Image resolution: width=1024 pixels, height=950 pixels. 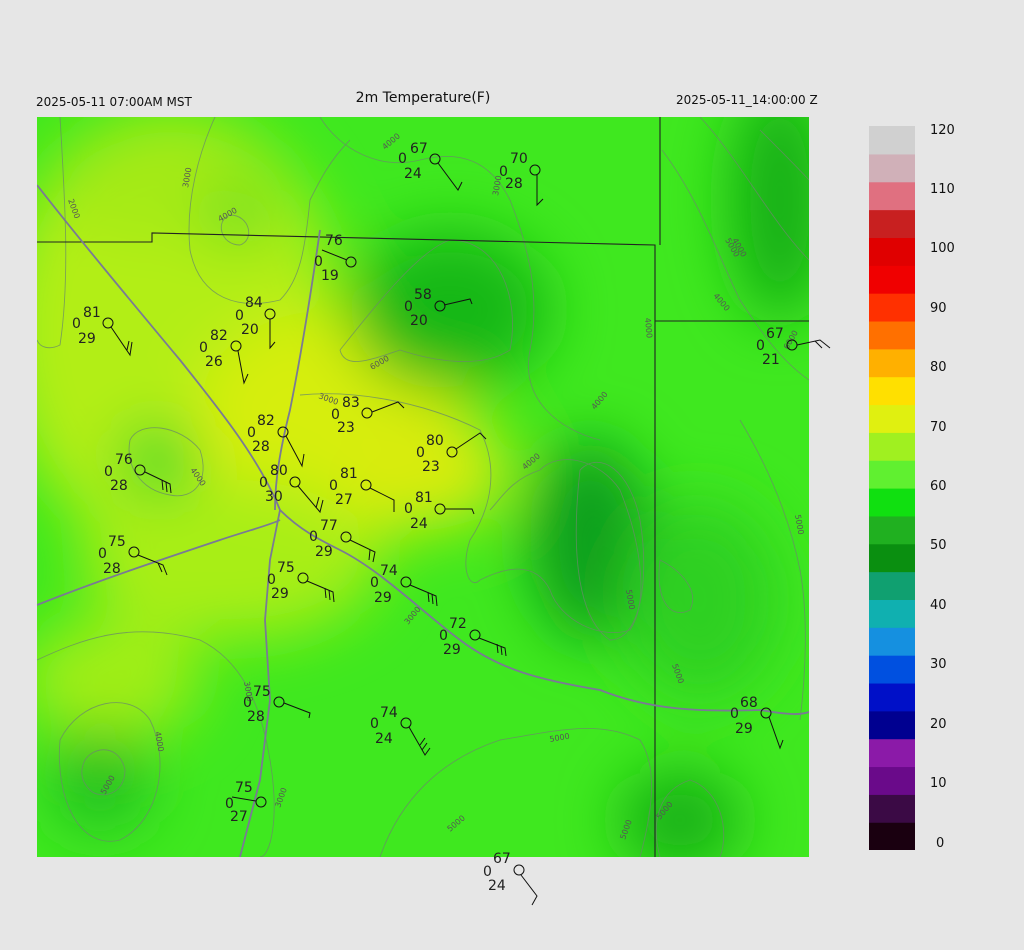 I want to click on station-temp: 84, so click(x=254, y=303).